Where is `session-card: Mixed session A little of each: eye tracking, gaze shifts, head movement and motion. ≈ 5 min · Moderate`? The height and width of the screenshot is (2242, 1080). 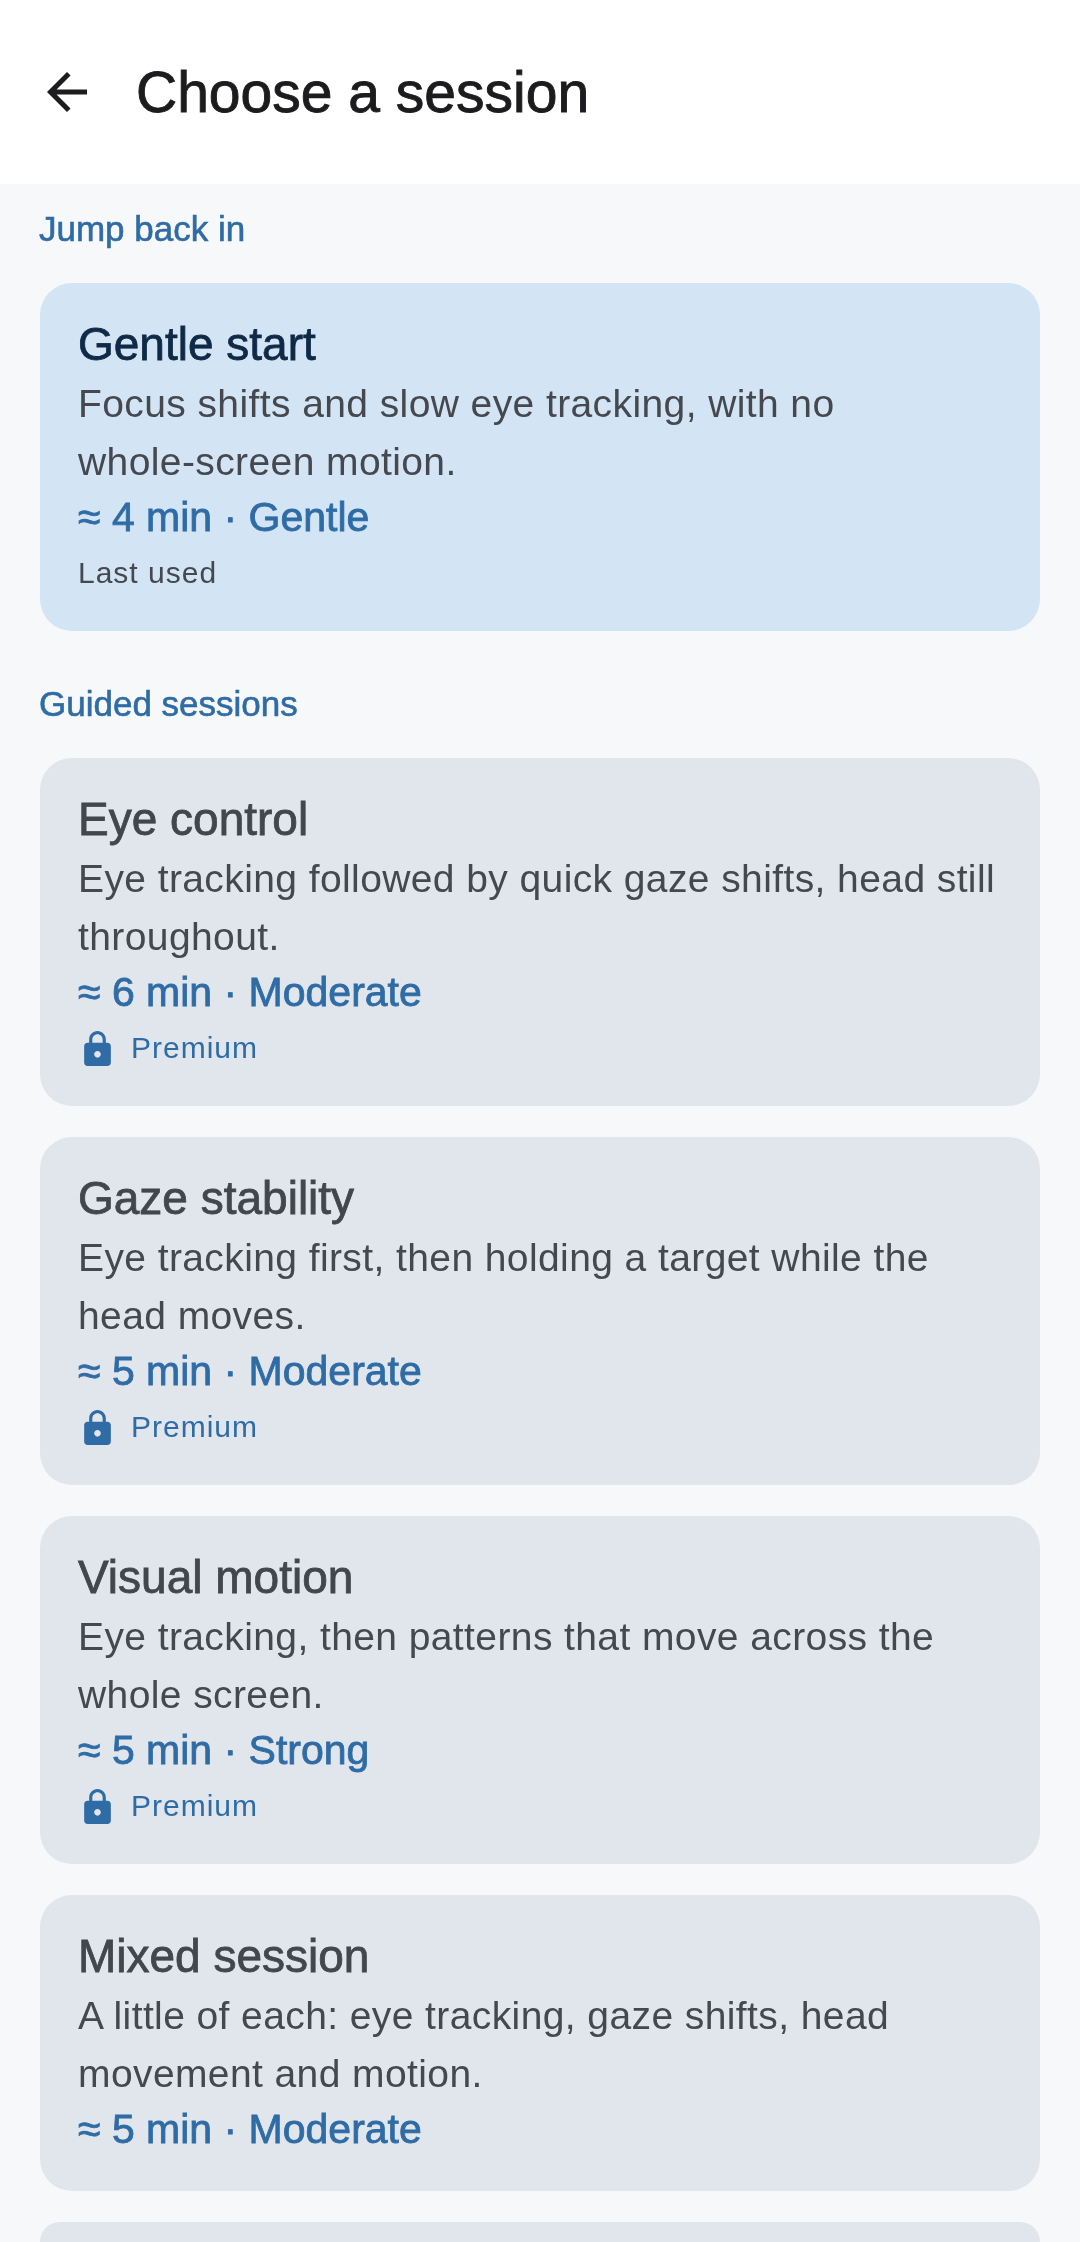
session-card: Mixed session A little of each: eye tracking, gaze shifts, head movement and motion. ≈ 5 min · Moderate is located at coordinates (540, 2043).